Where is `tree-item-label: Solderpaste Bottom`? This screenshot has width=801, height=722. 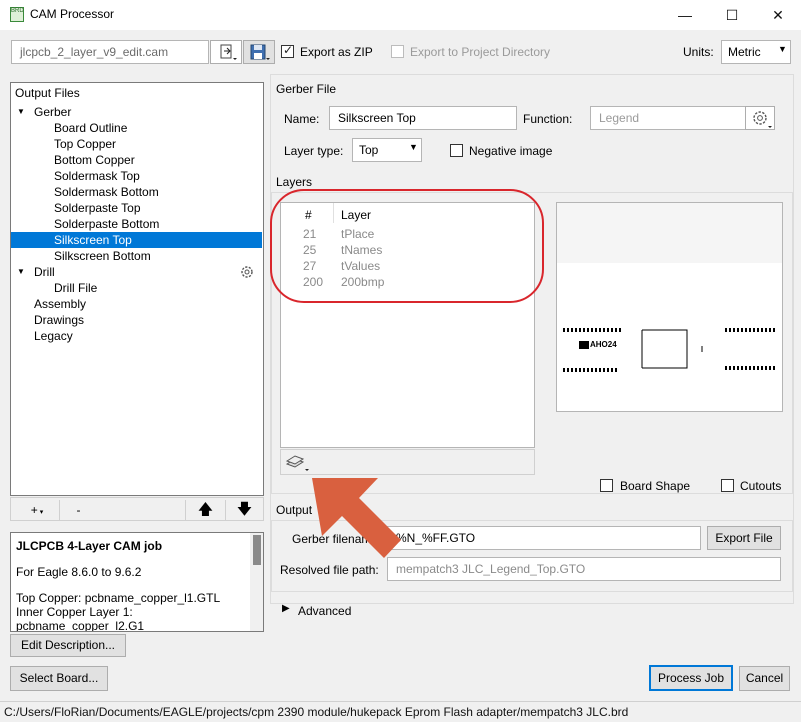 tree-item-label: Solderpaste Bottom is located at coordinates (107, 224).